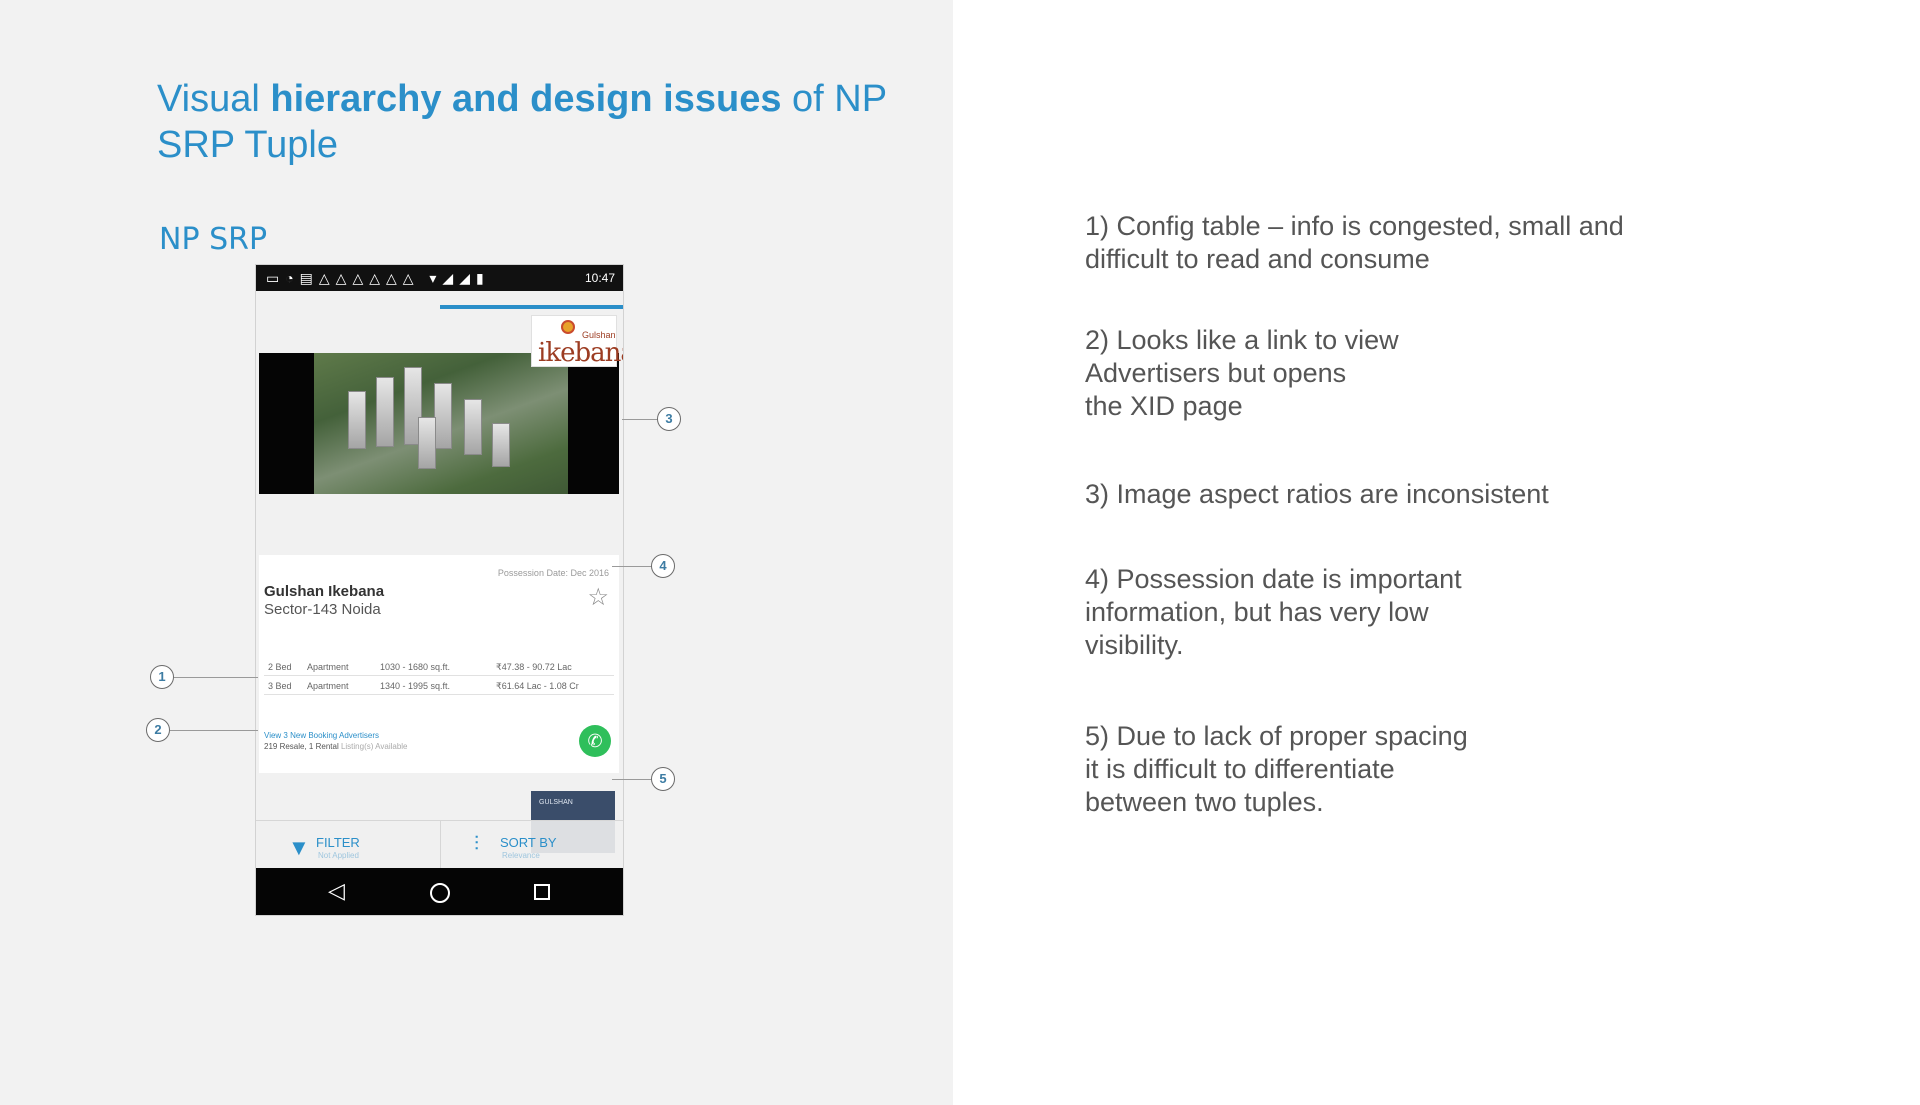 The image size is (1920, 1105). I want to click on filter-sort-bar: ▼ FILTER Not Applied ⫶ SORT BY Relevance, so click(439, 846).